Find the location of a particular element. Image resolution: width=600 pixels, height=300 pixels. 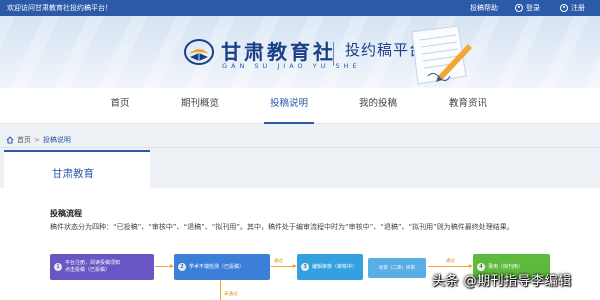

paper-pen-illustration-icon is located at coordinates (441, 55).